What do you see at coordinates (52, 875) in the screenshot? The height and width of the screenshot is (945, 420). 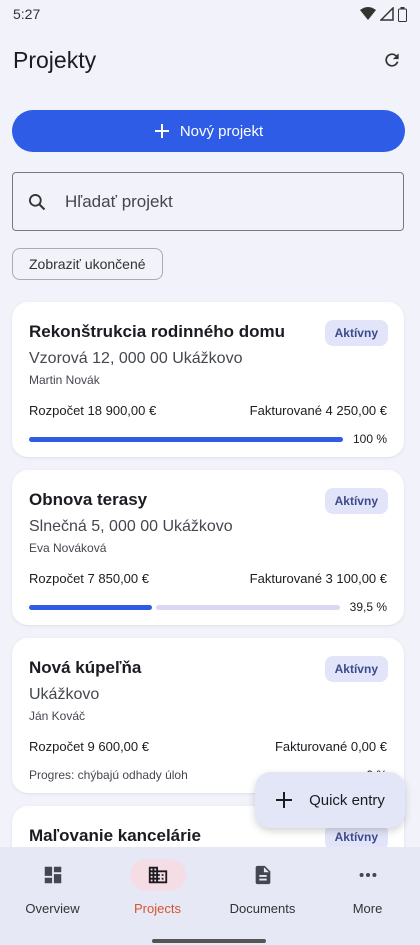 I see `dashboard-icon` at bounding box center [52, 875].